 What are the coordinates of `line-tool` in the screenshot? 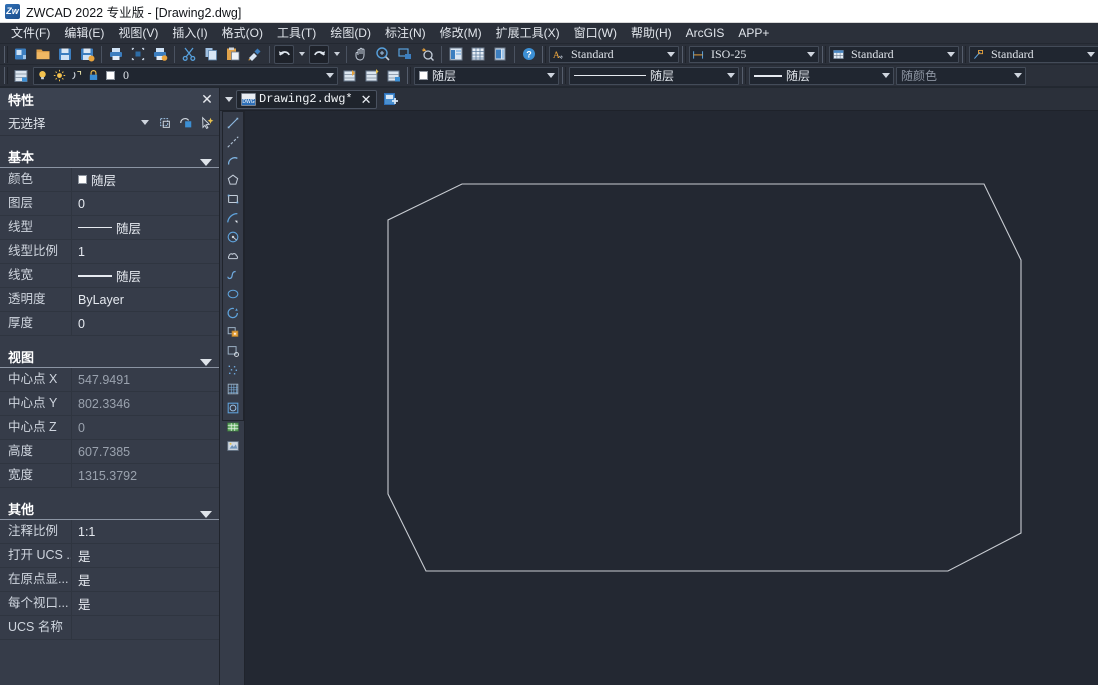 It's located at (233, 122).